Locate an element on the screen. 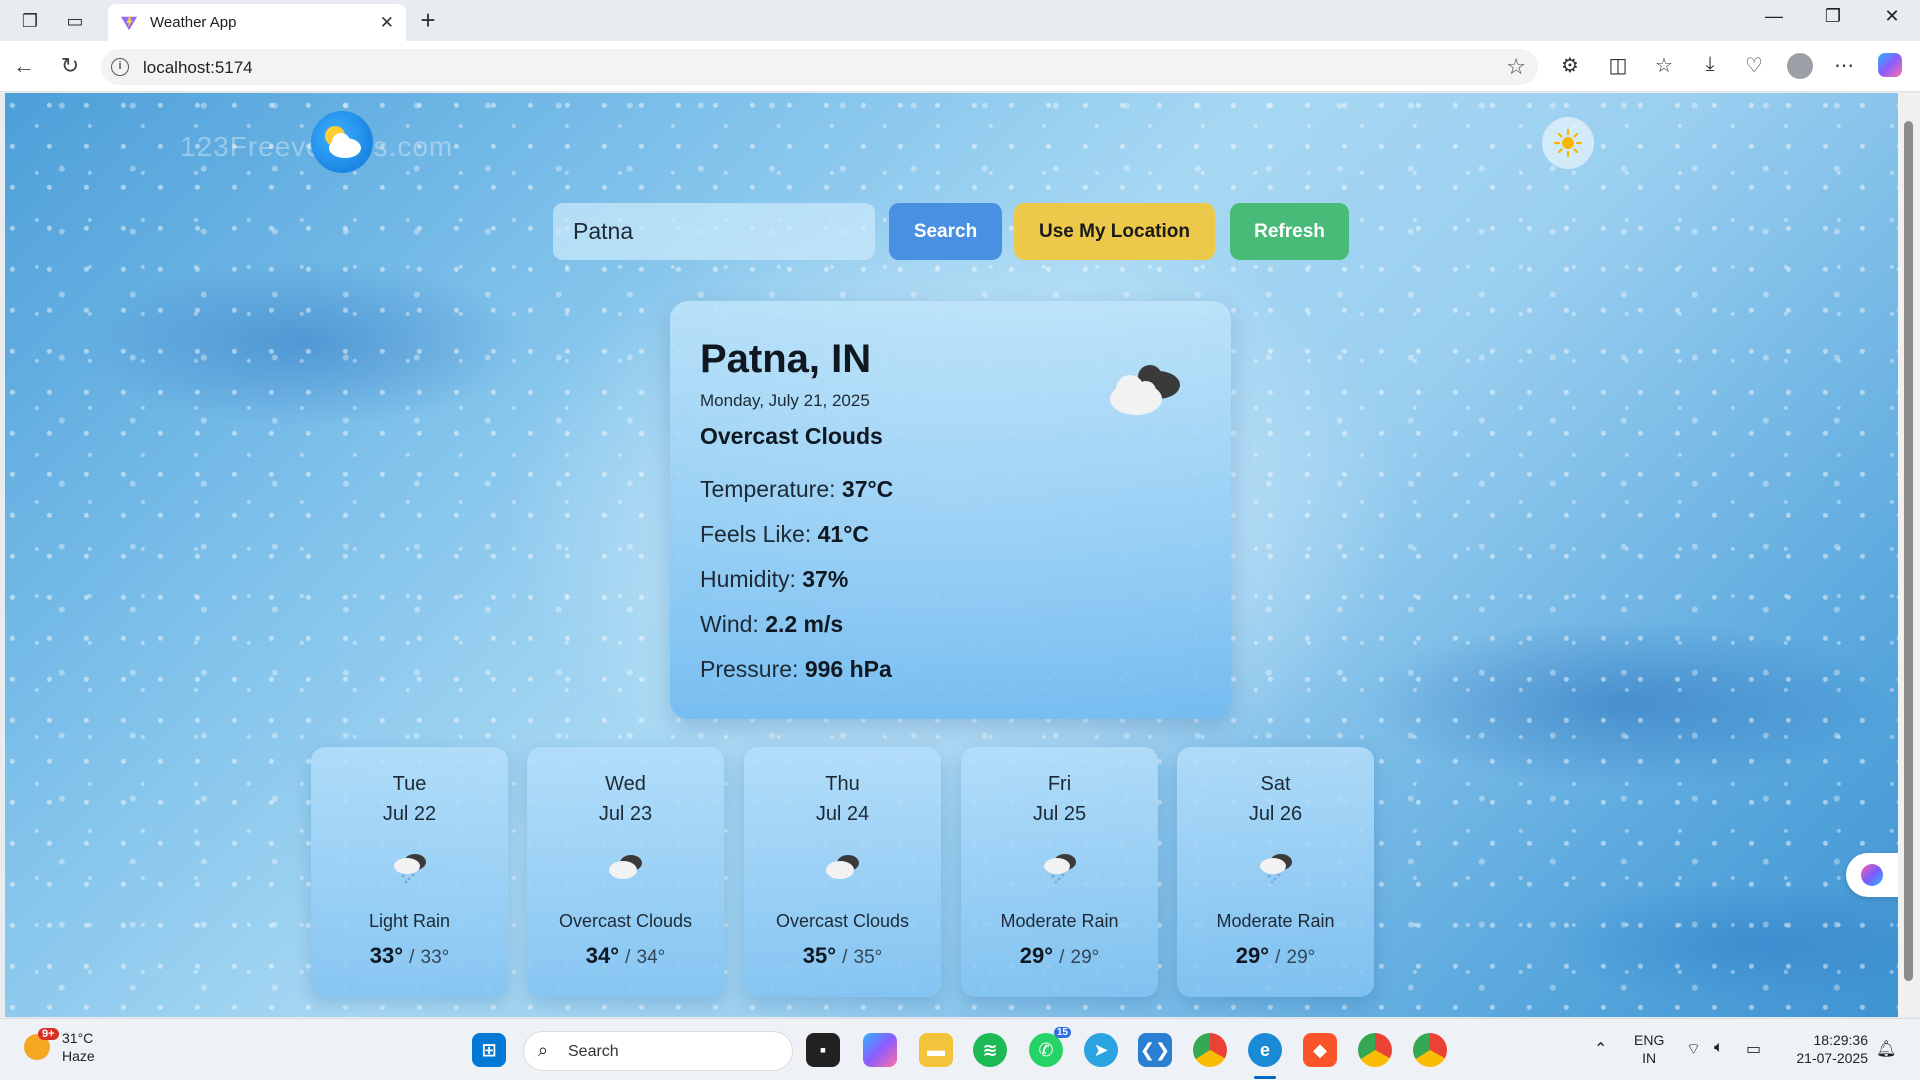  forecast-card: Thu Jul 24 Overcast Clouds 35° / 35° is located at coordinates (842, 872).